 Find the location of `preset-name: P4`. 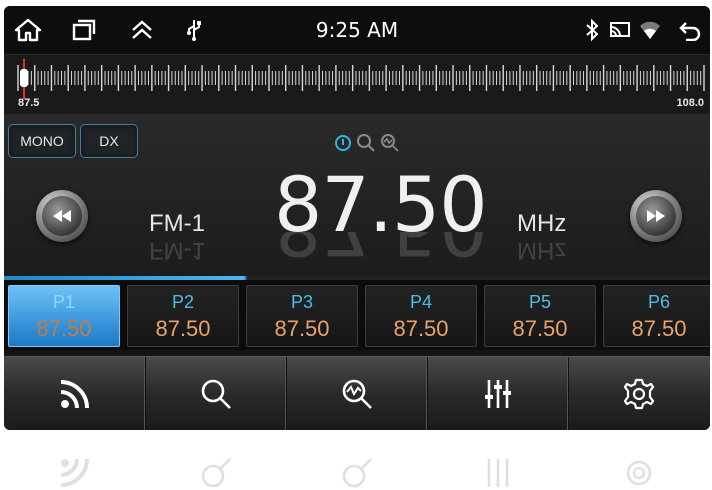

preset-name: P4 is located at coordinates (421, 302).